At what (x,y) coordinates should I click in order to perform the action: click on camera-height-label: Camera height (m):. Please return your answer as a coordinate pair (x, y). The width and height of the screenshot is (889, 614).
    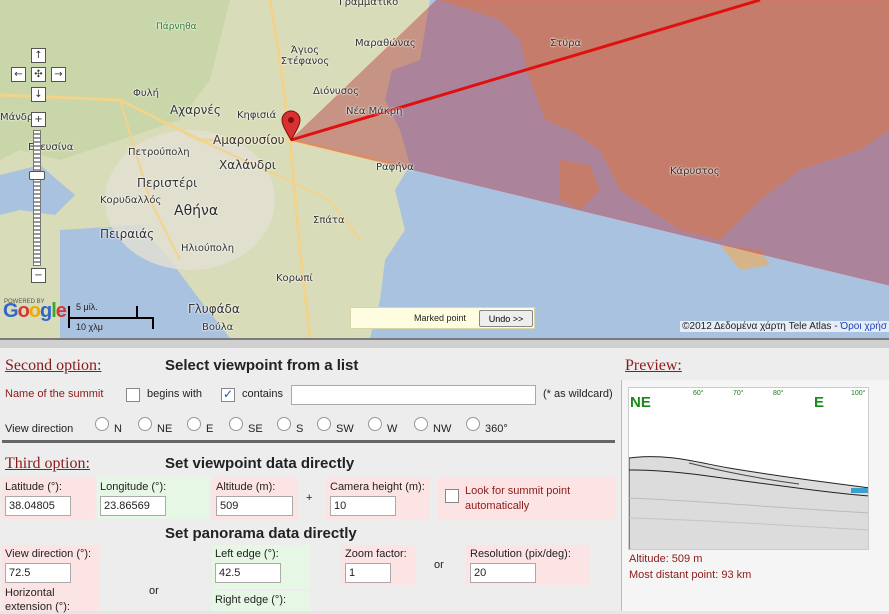
    Looking at the image, I should click on (377, 487).